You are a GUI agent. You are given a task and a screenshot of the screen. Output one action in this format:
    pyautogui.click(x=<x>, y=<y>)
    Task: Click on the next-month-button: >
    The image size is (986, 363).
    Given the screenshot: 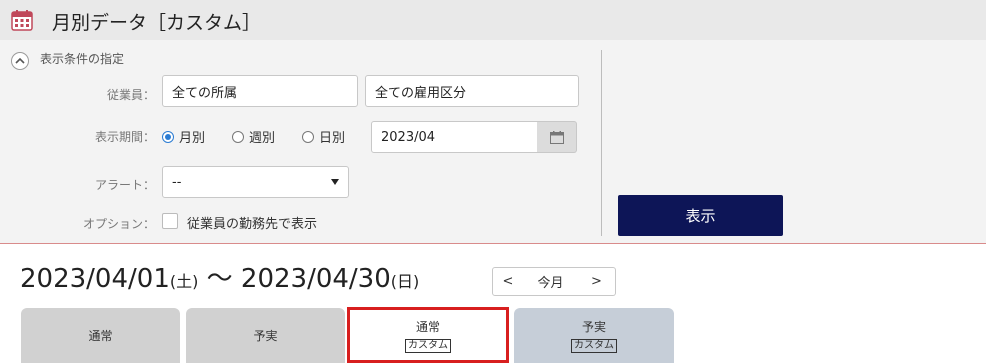 What is the action you would take?
    pyautogui.click(x=597, y=281)
    